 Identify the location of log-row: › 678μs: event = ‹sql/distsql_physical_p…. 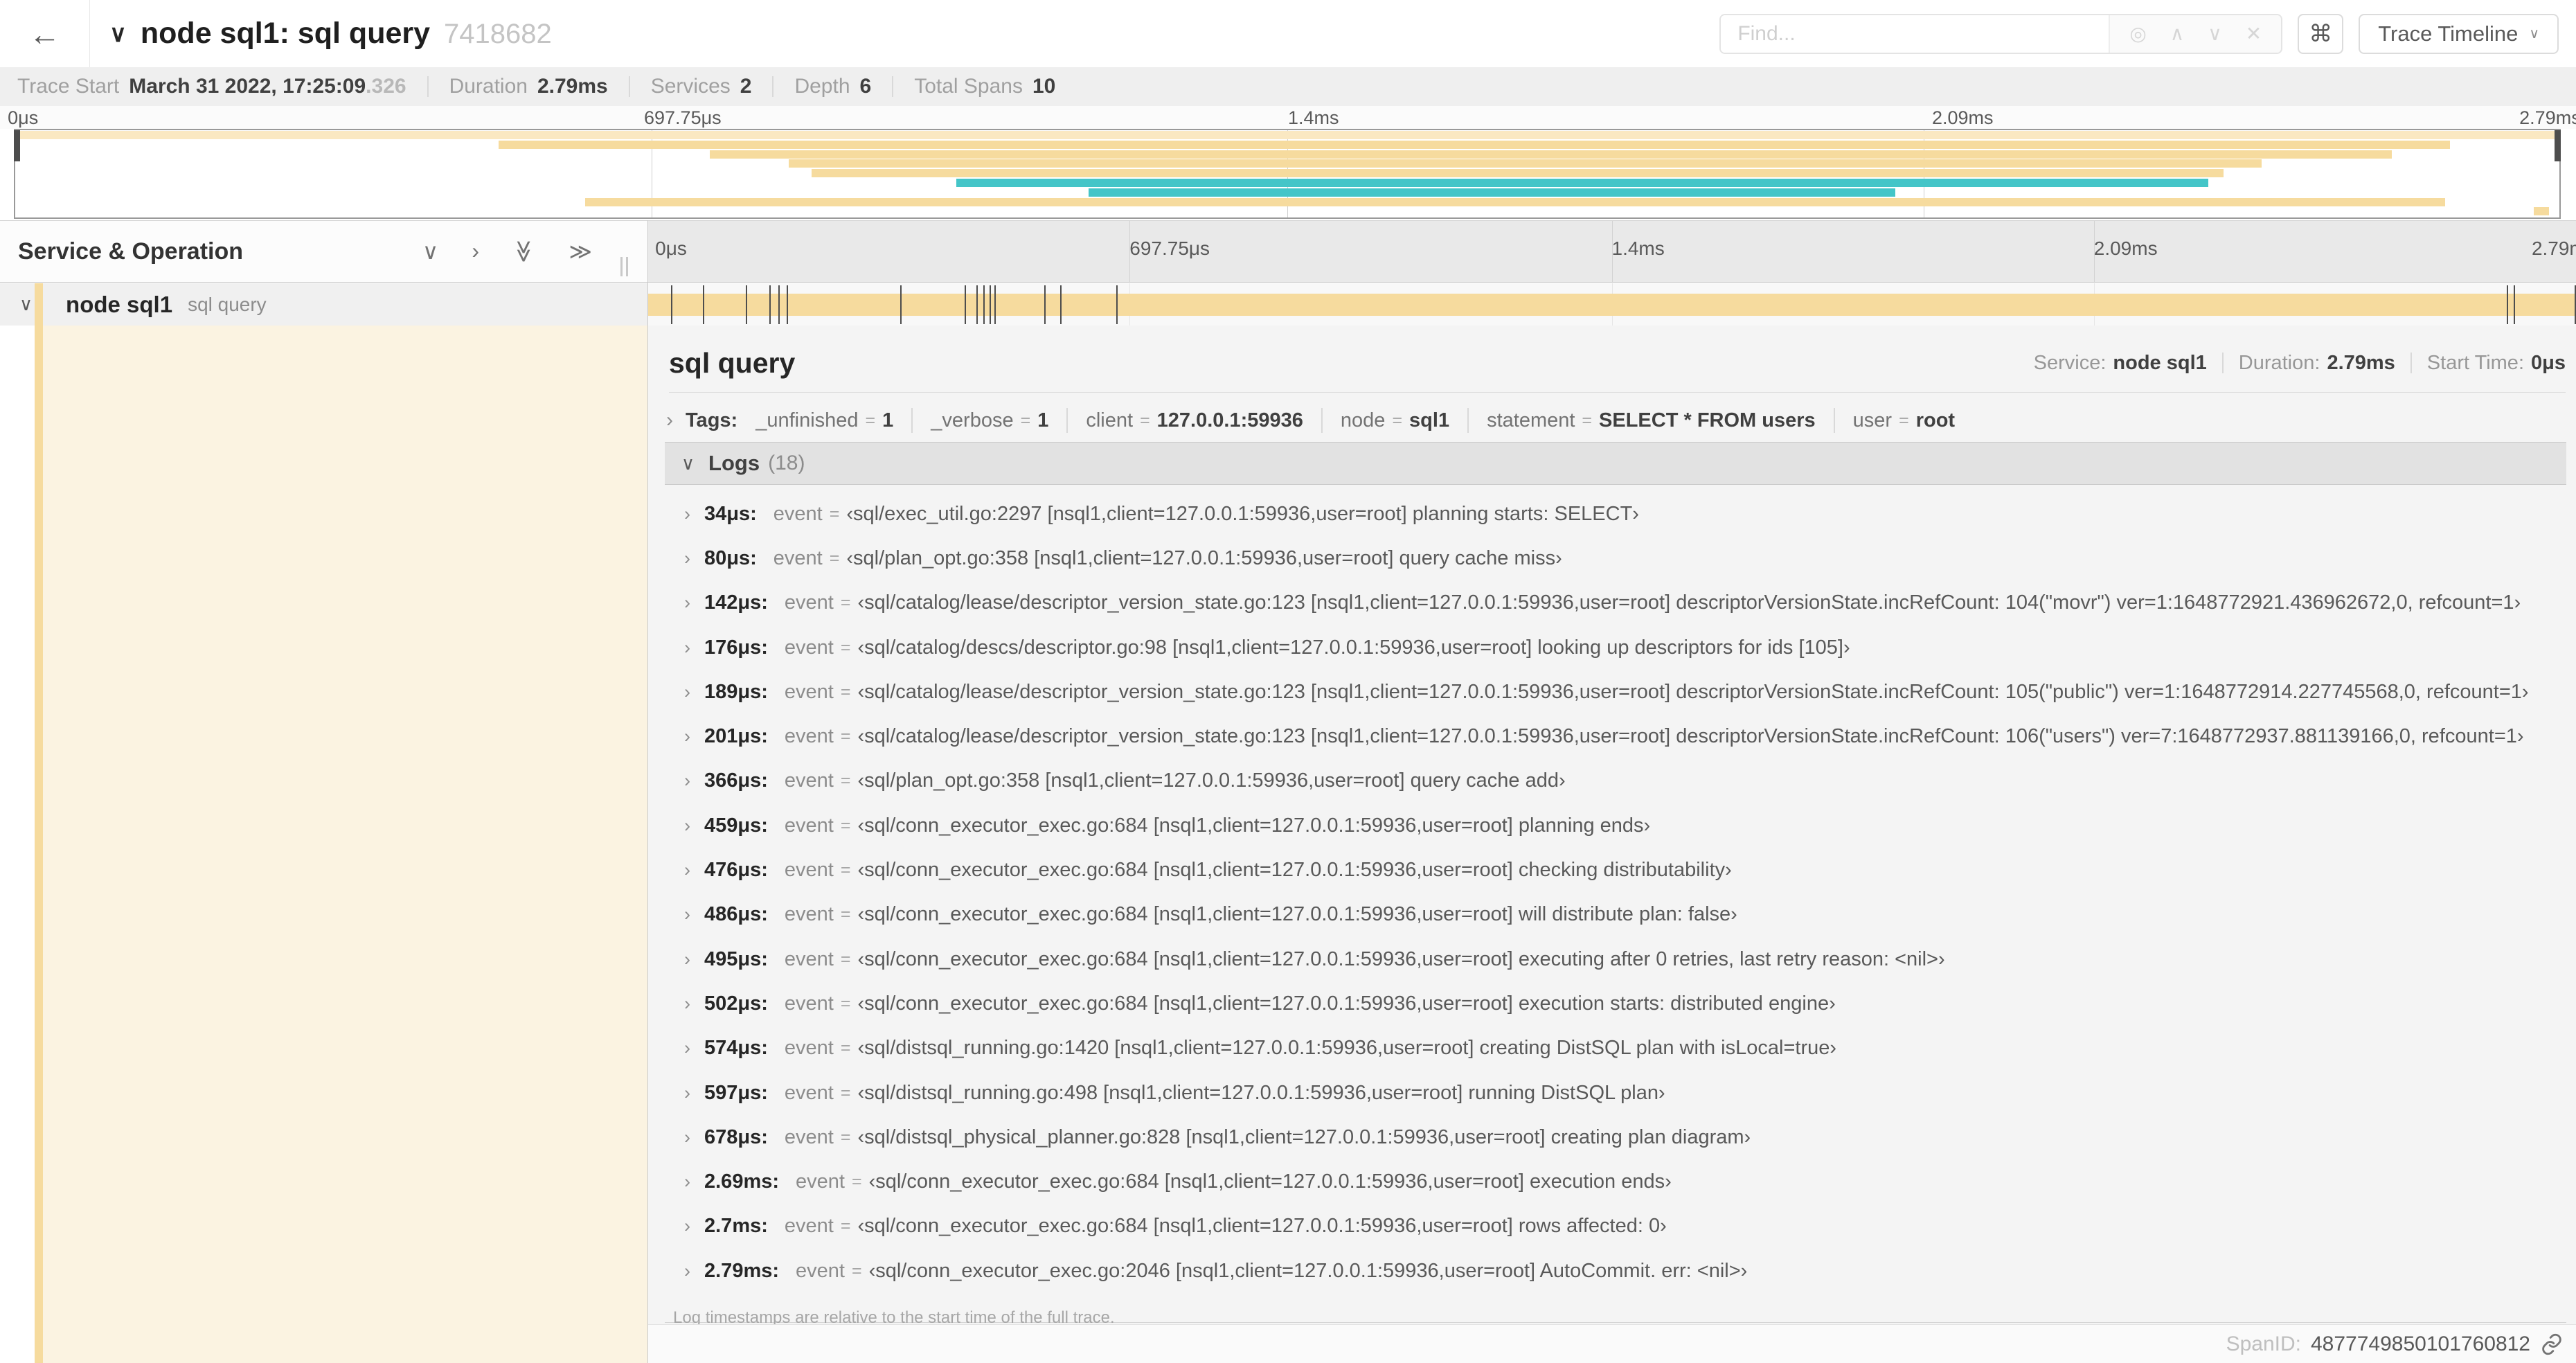
(1615, 1137).